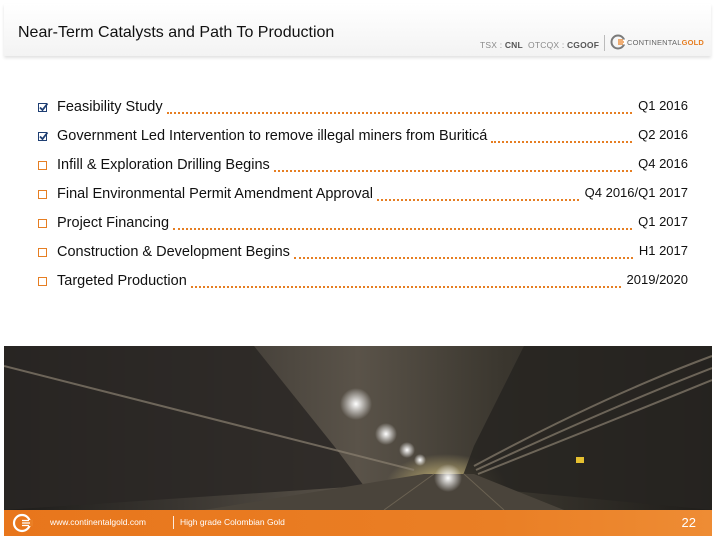 The height and width of the screenshot is (538, 715). Describe the element at coordinates (174, 252) in the screenshot. I see `catalyst-label: Construction & Development Begins` at that location.